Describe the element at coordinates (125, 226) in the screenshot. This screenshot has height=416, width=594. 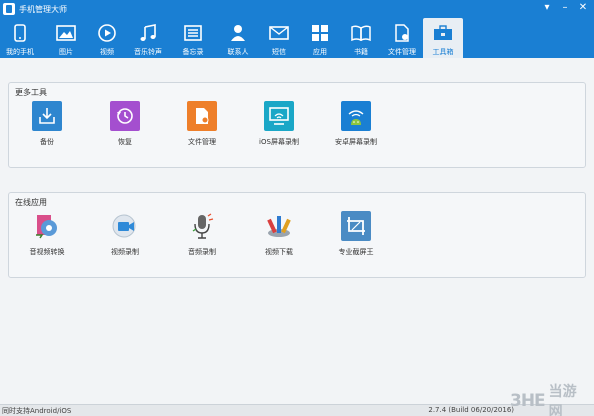
I see `video-record-icon` at that location.